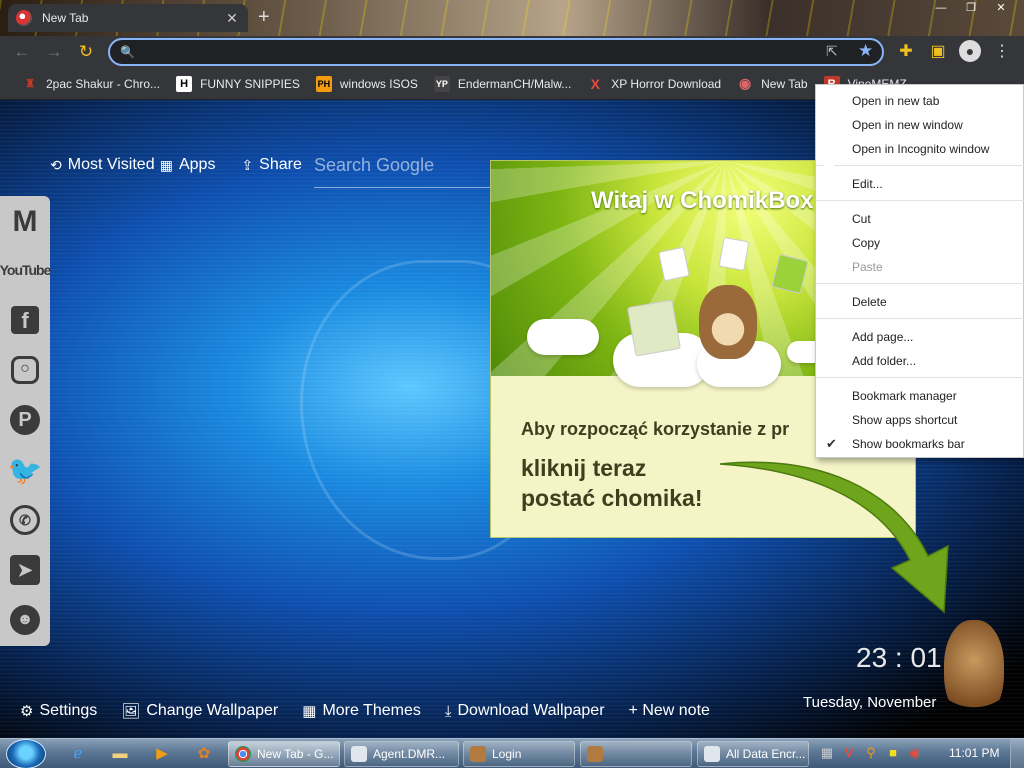 The width and height of the screenshot is (1024, 768). What do you see at coordinates (865, 51) in the screenshot?
I see `bookmark-star-icon: ★` at bounding box center [865, 51].